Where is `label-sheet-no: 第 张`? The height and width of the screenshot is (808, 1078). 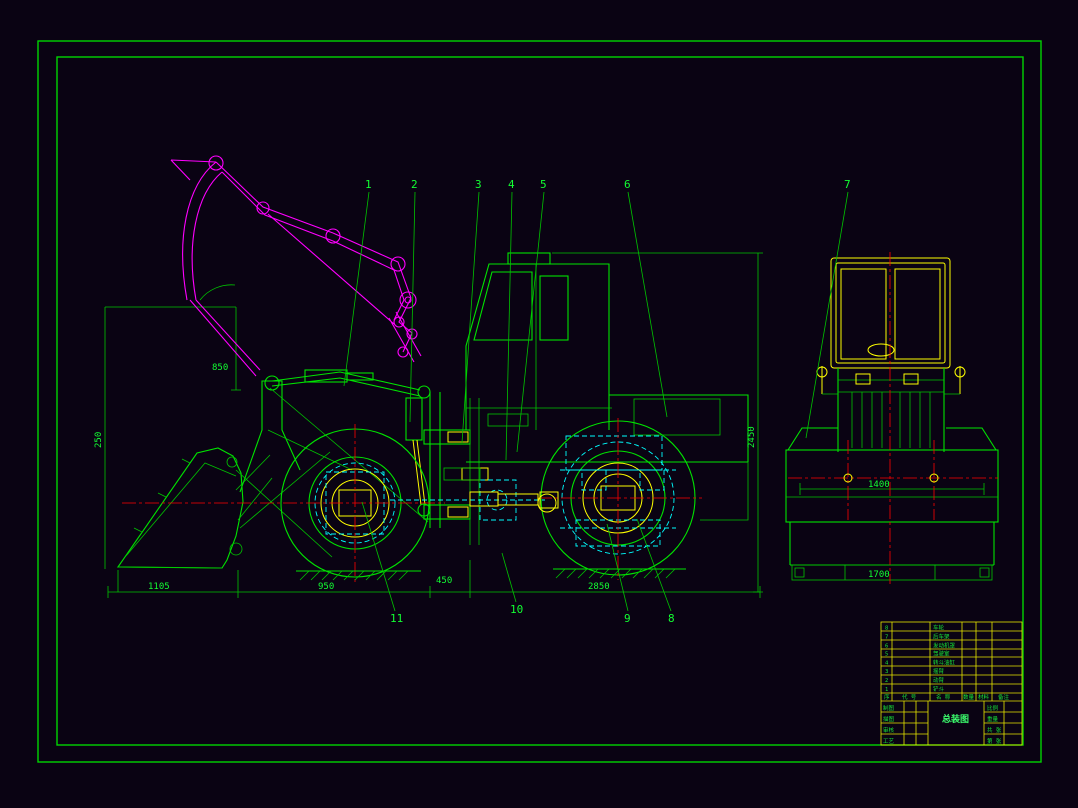 label-sheet-no: 第 张 is located at coordinates (994, 741).